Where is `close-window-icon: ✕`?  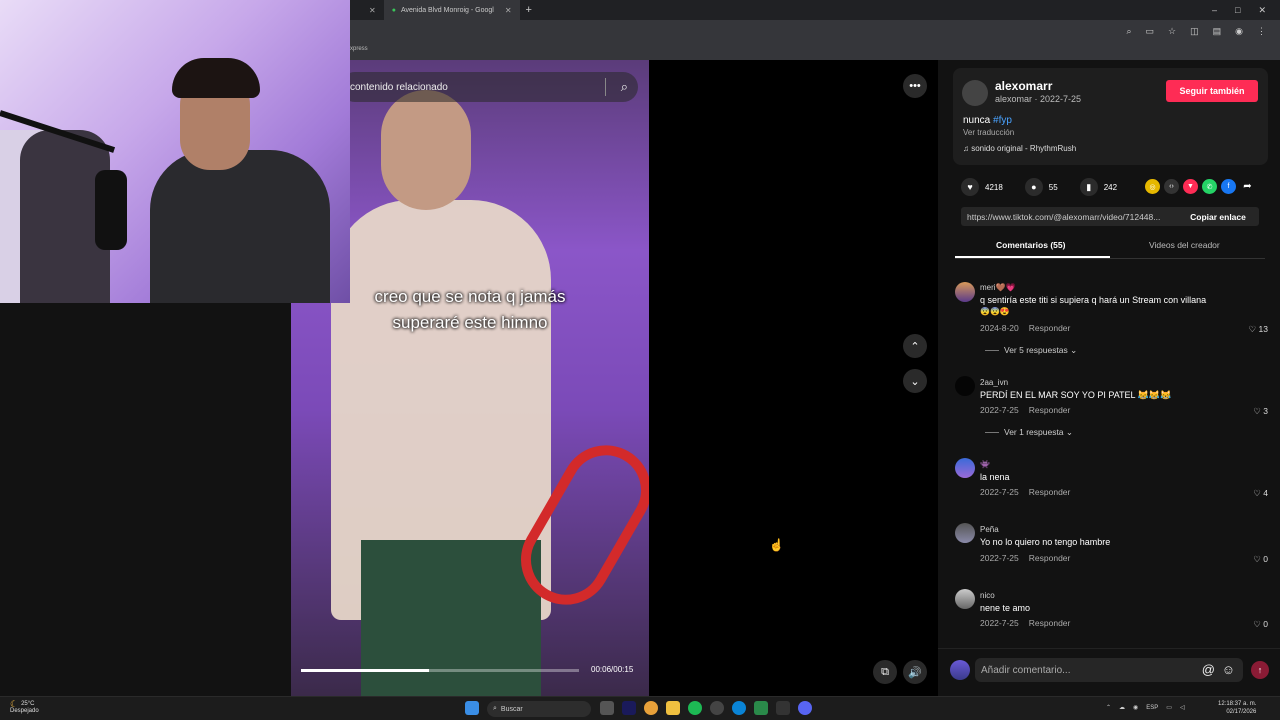
close-window-icon: ✕ is located at coordinates (1262, 10).